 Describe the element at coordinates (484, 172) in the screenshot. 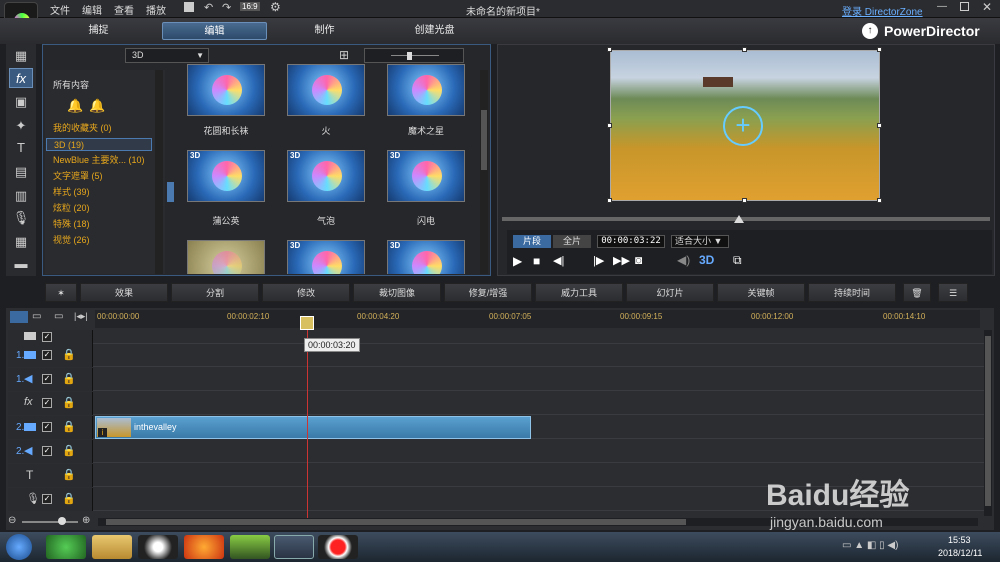

I see `library-scrollbar` at that location.